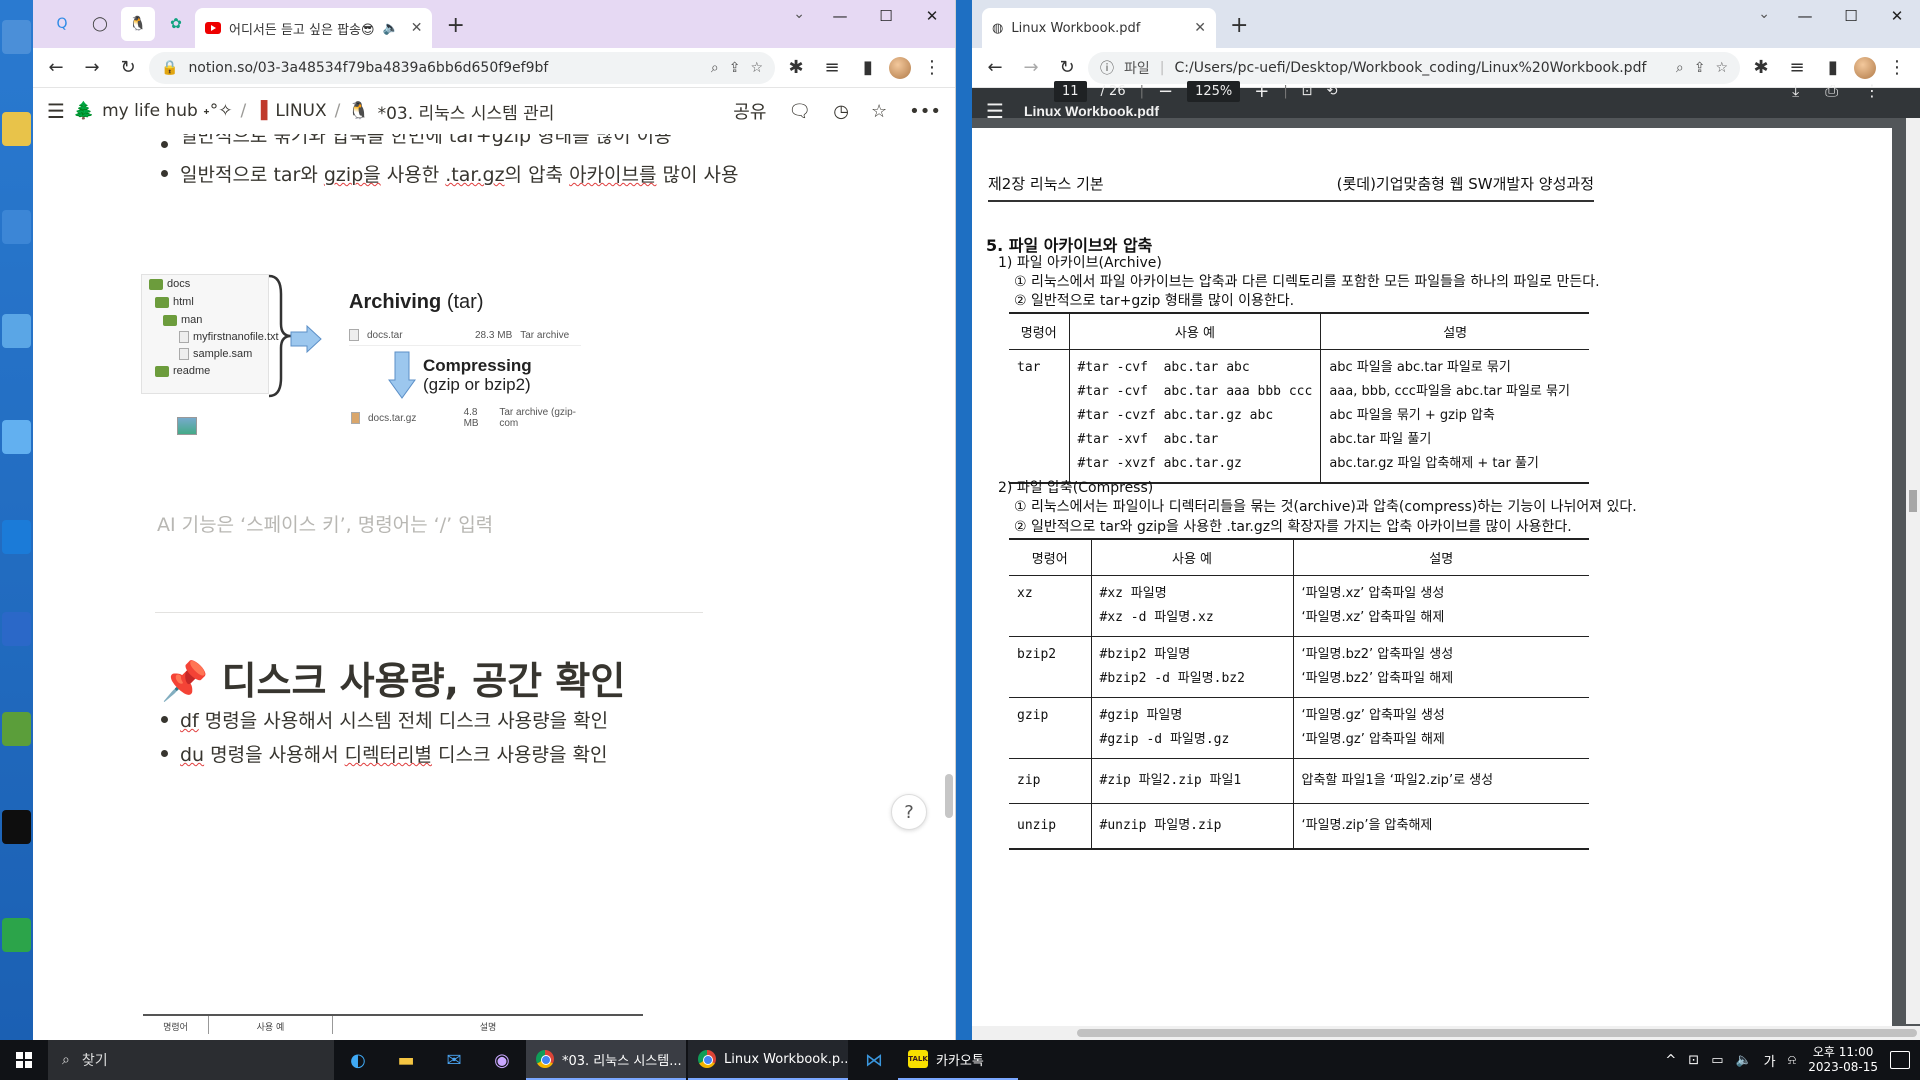 The width and height of the screenshot is (1920, 1080). Describe the element at coordinates (1743, 1060) in the screenshot. I see `volume-icon: 🔈` at that location.